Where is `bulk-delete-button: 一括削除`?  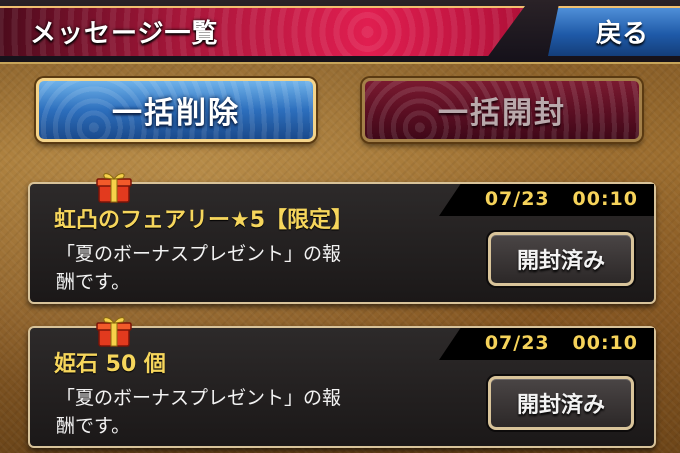
bulk-delete-button: 一括削除 is located at coordinates (176, 110).